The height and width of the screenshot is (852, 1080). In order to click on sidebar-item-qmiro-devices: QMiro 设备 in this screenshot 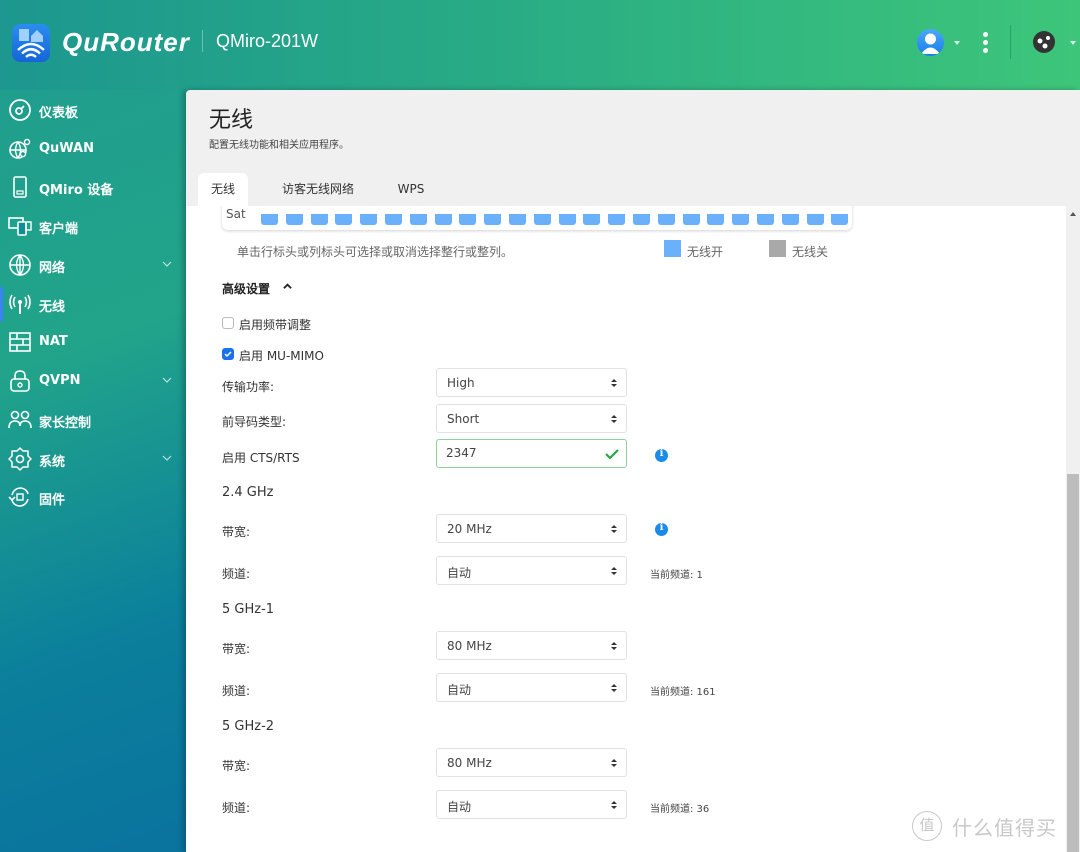, I will do `click(93, 187)`.